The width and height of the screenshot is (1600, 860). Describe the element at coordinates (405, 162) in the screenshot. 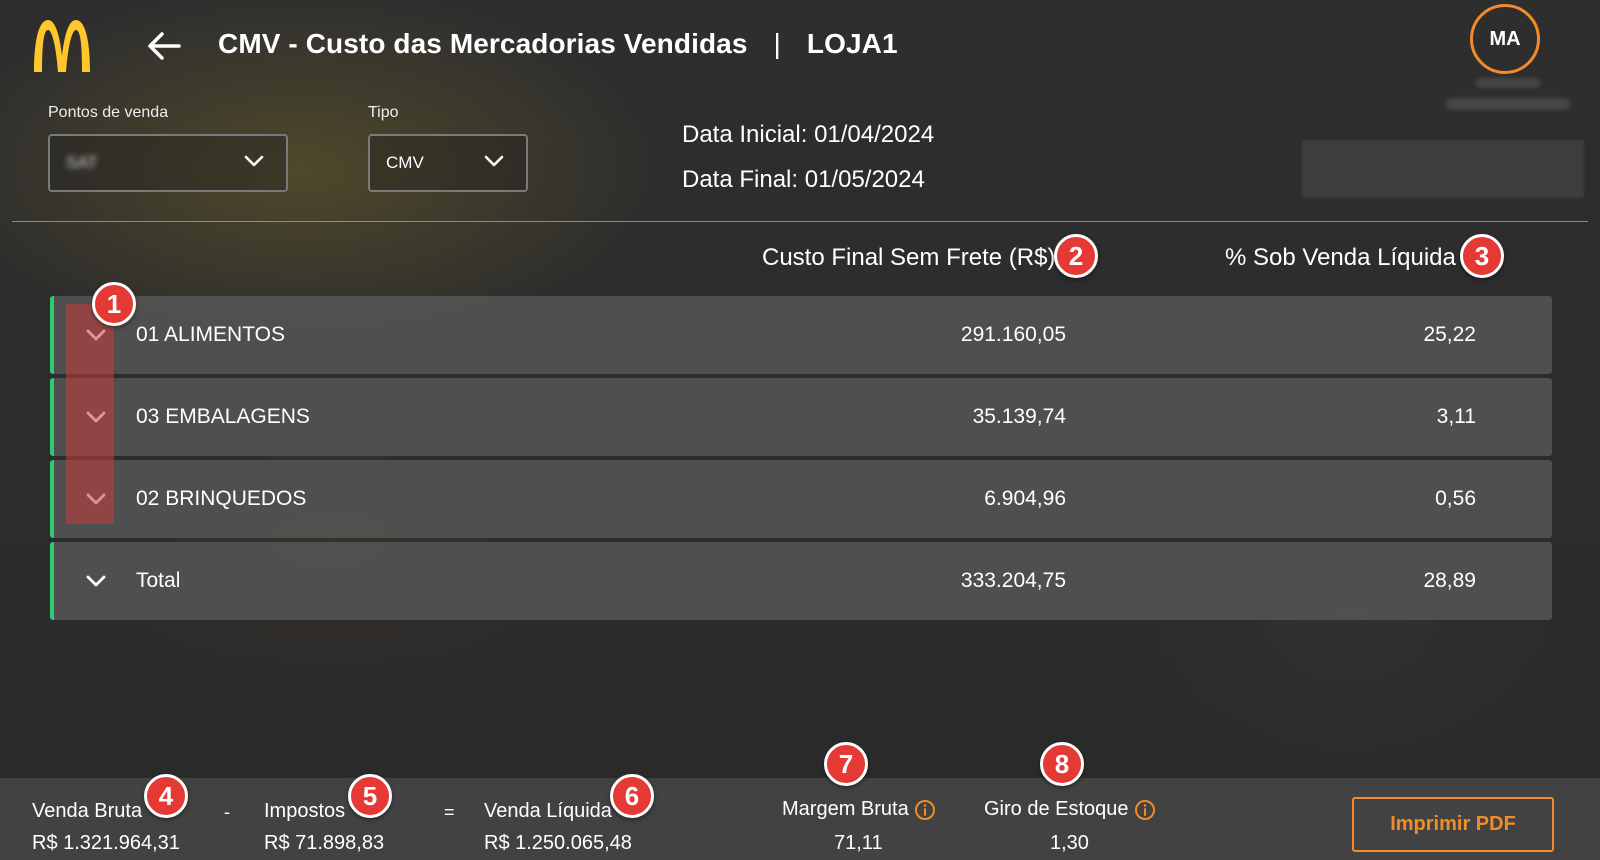

I see `tipo-value: CMV` at that location.